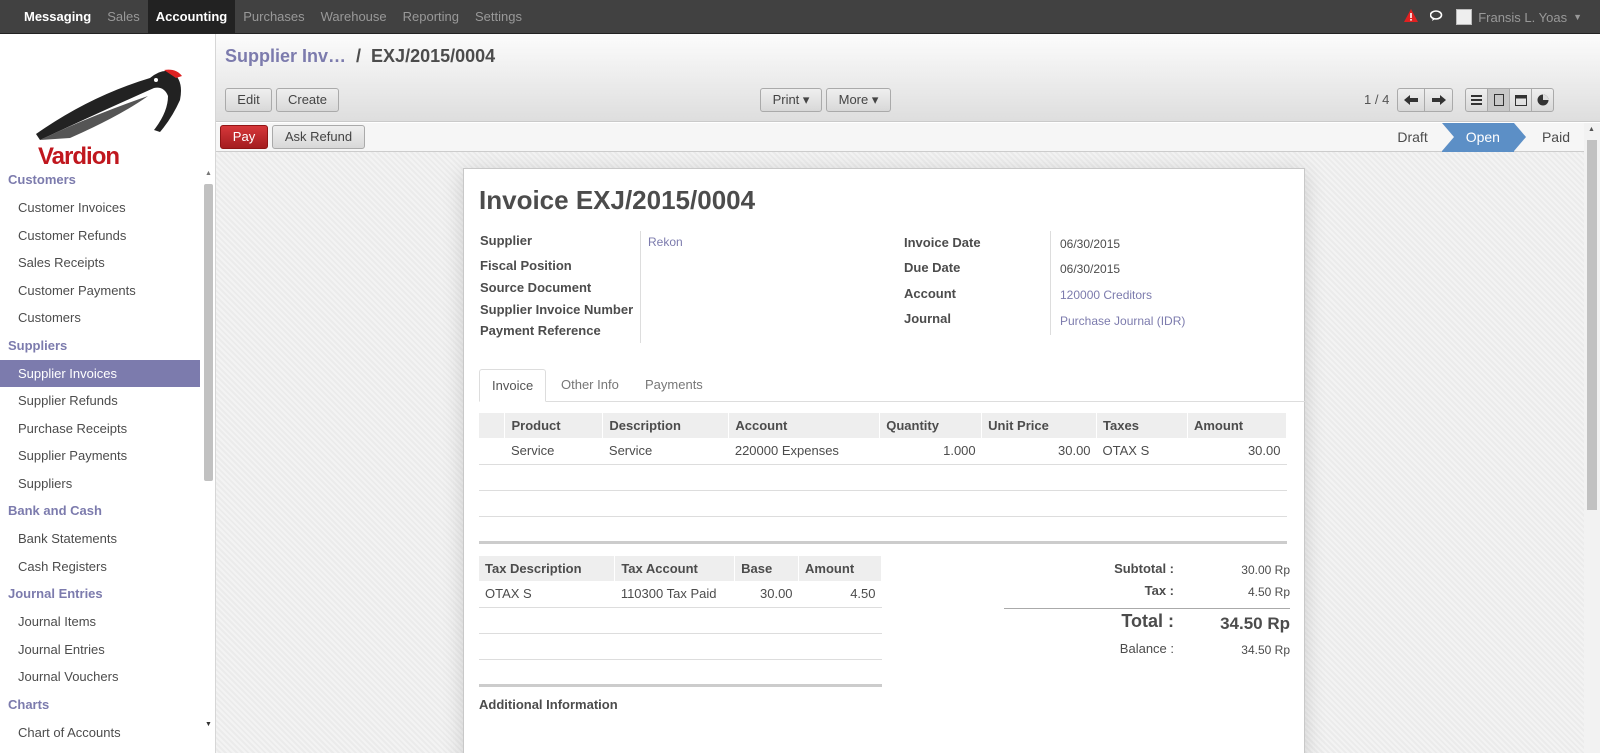 The image size is (1600, 753). Describe the element at coordinates (208, 332) in the screenshot. I see `sidebar-scroll-thumb` at that location.